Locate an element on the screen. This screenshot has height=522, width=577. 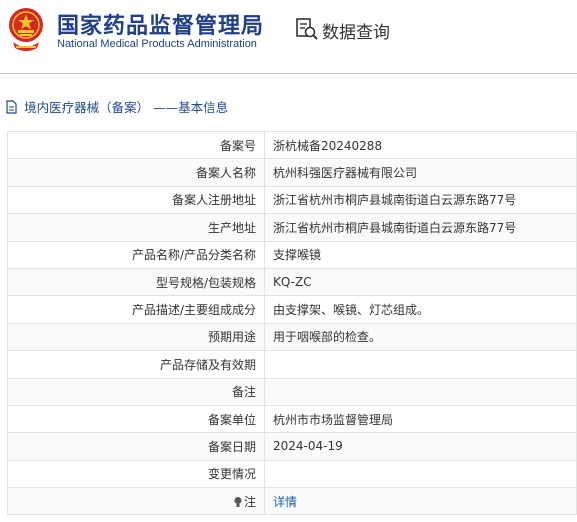
table-row: 变更情况 is located at coordinates (292, 474).